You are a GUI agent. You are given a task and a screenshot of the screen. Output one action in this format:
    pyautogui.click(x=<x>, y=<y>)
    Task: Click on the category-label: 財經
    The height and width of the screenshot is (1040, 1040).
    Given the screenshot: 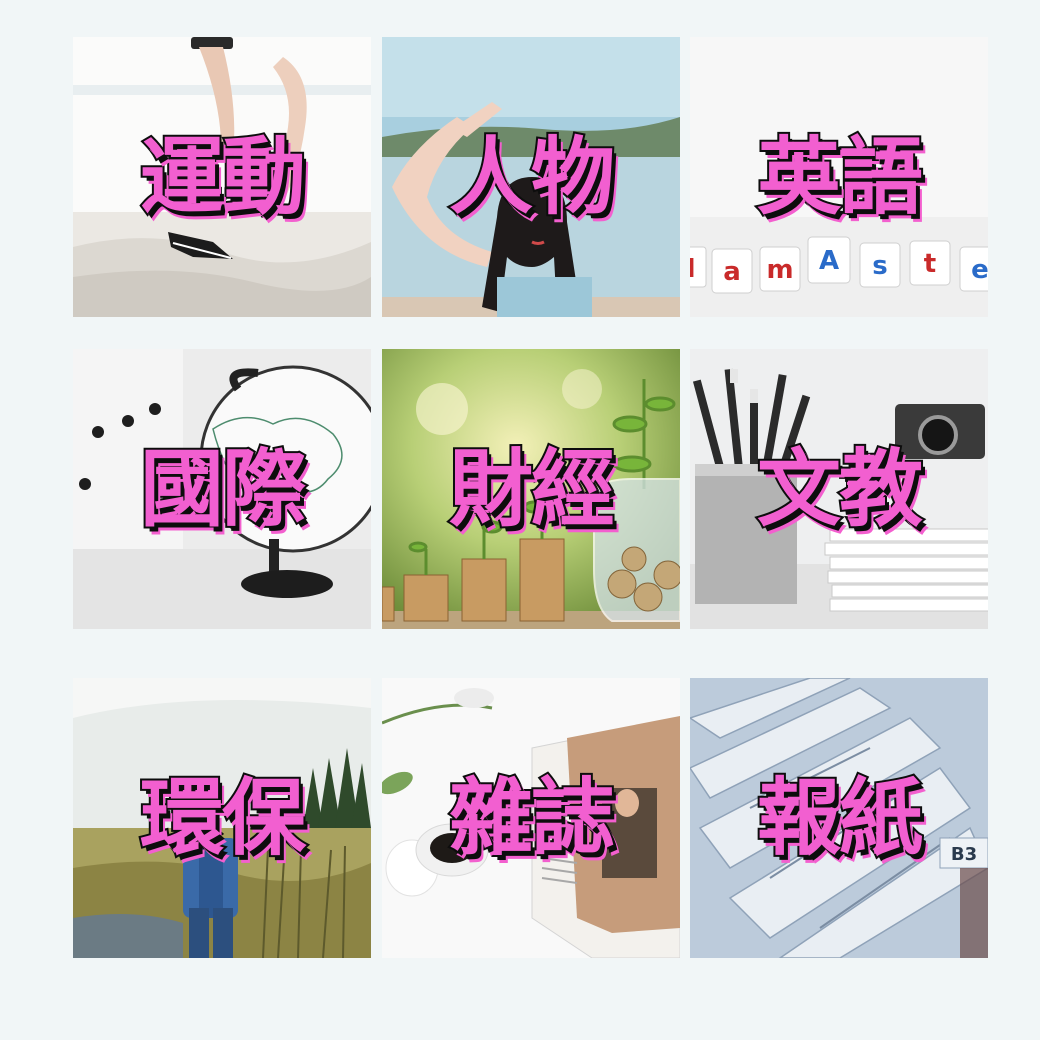 What is the action you would take?
    pyautogui.click(x=532, y=489)
    